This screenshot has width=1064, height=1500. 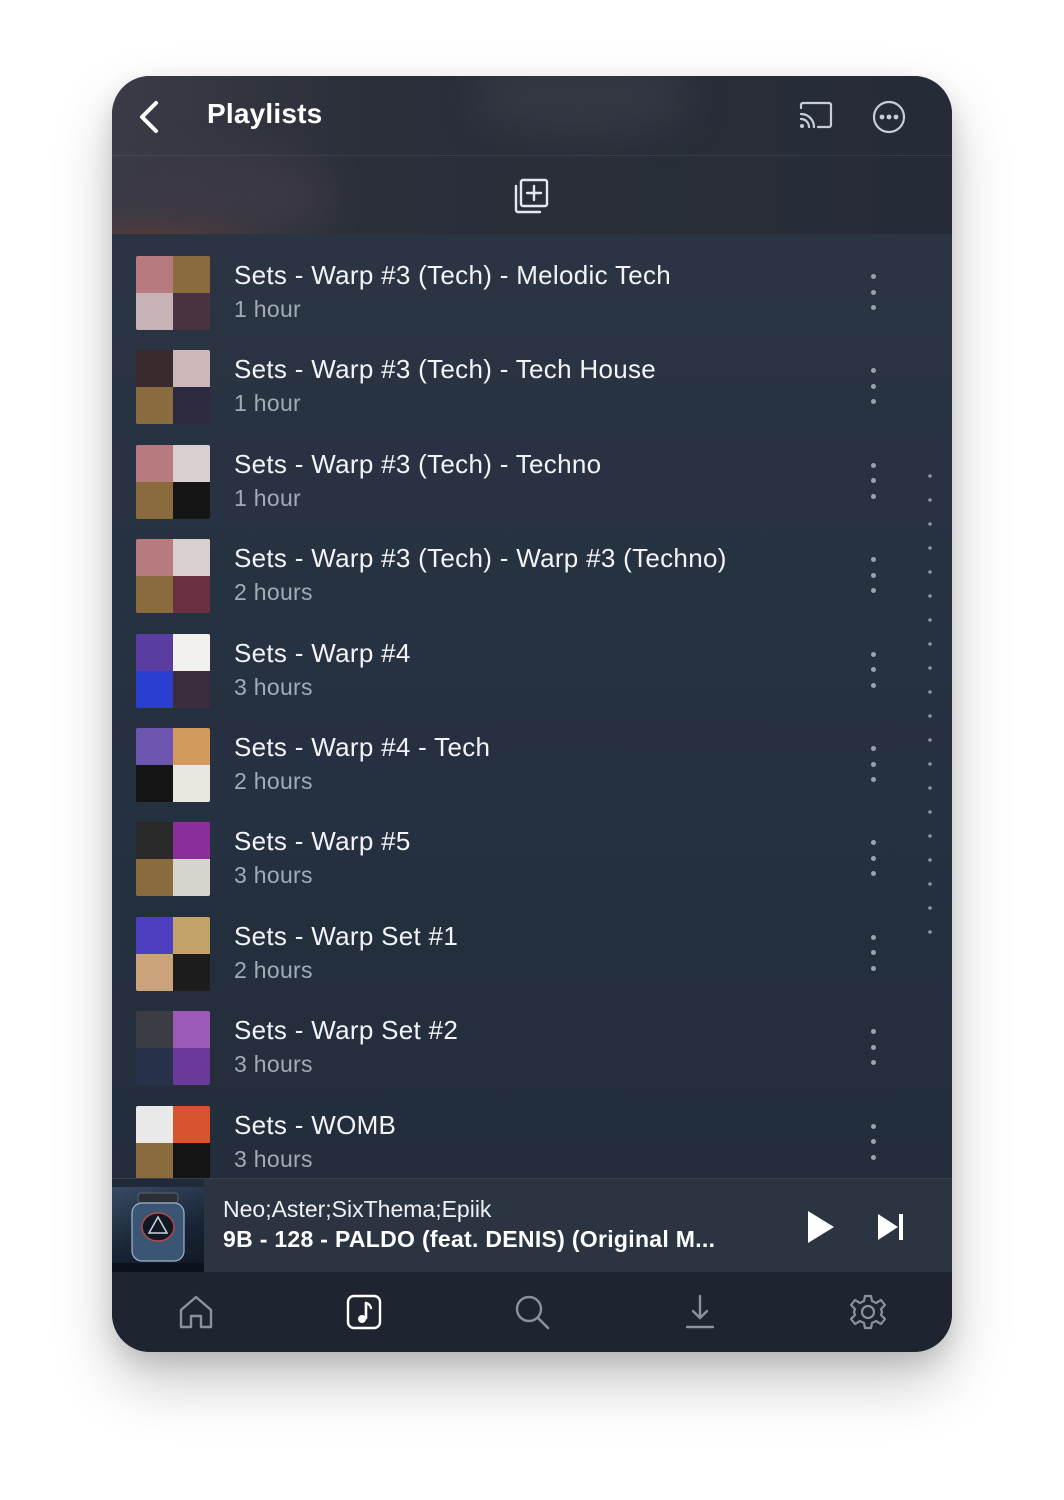 I want to click on playlist-title: Sets - Warp #4 - Tech, so click(x=362, y=747).